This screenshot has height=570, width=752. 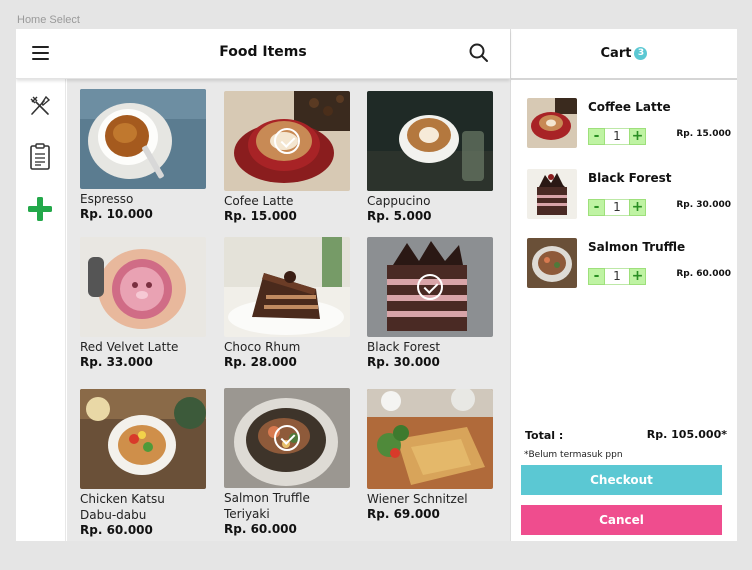 I want to click on food-price: Rp. 30.000, so click(x=403, y=362).